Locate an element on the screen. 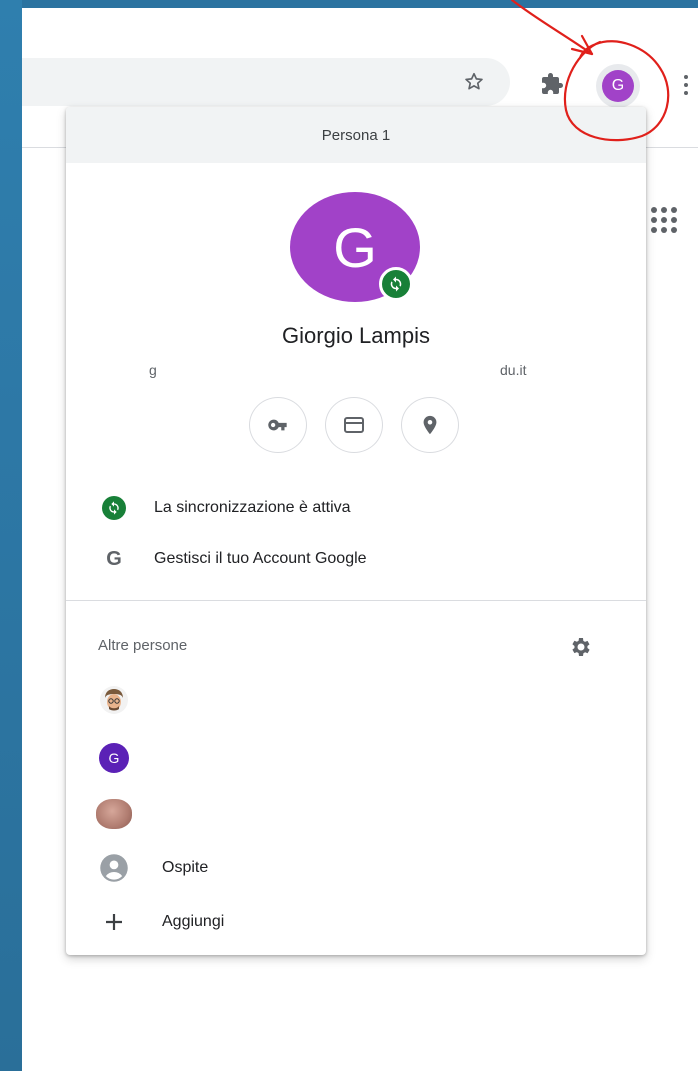  star-icon is located at coordinates (474, 82).